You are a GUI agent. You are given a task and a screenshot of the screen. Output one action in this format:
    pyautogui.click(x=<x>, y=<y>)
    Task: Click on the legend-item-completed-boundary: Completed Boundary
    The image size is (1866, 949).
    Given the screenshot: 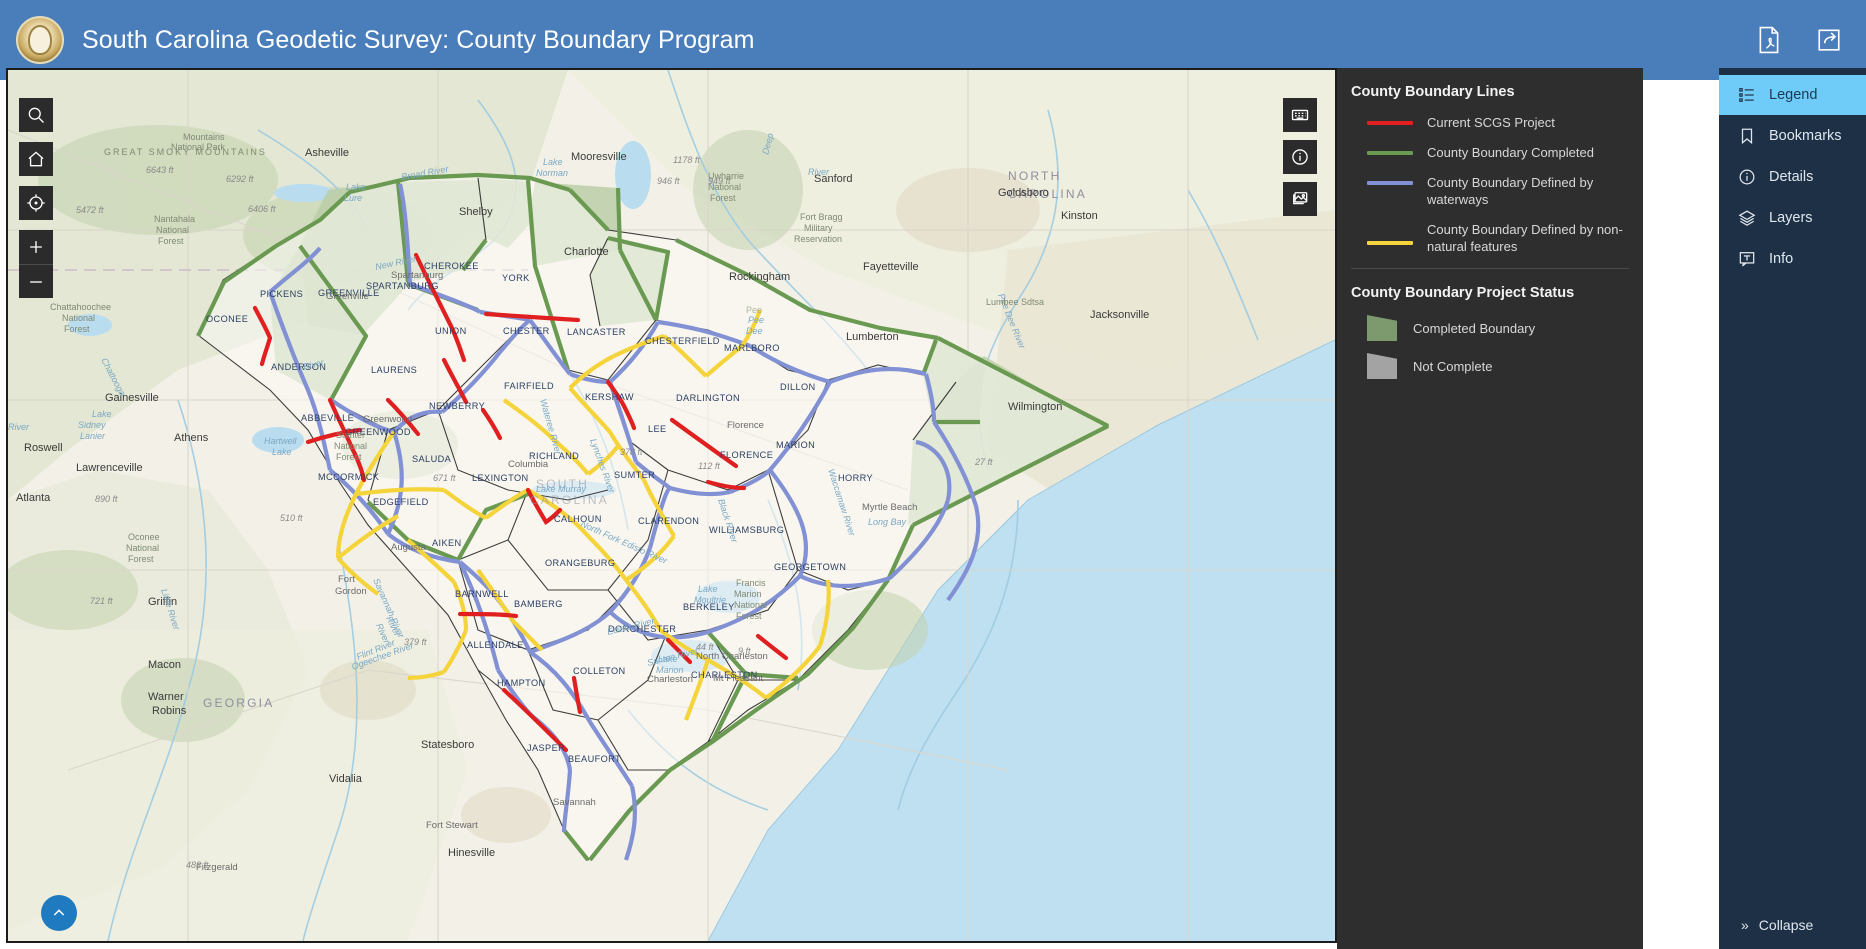 What is the action you would take?
    pyautogui.click(x=1505, y=328)
    